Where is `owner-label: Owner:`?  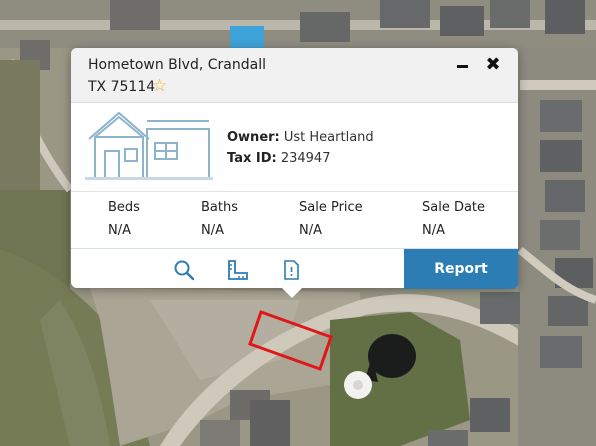
owner-label: Owner: is located at coordinates (253, 137).